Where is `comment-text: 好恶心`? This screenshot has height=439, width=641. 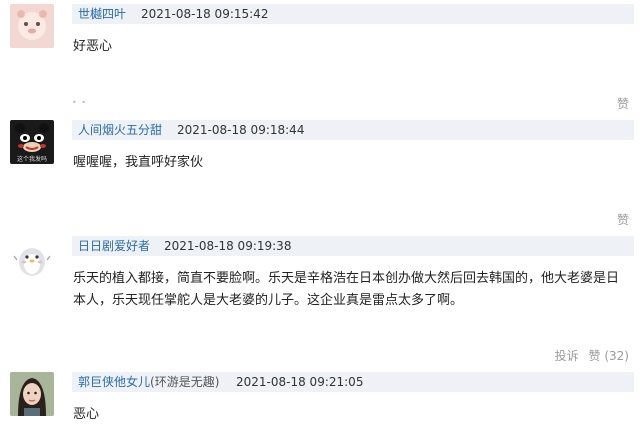
comment-text: 好恶心 is located at coordinates (93, 46).